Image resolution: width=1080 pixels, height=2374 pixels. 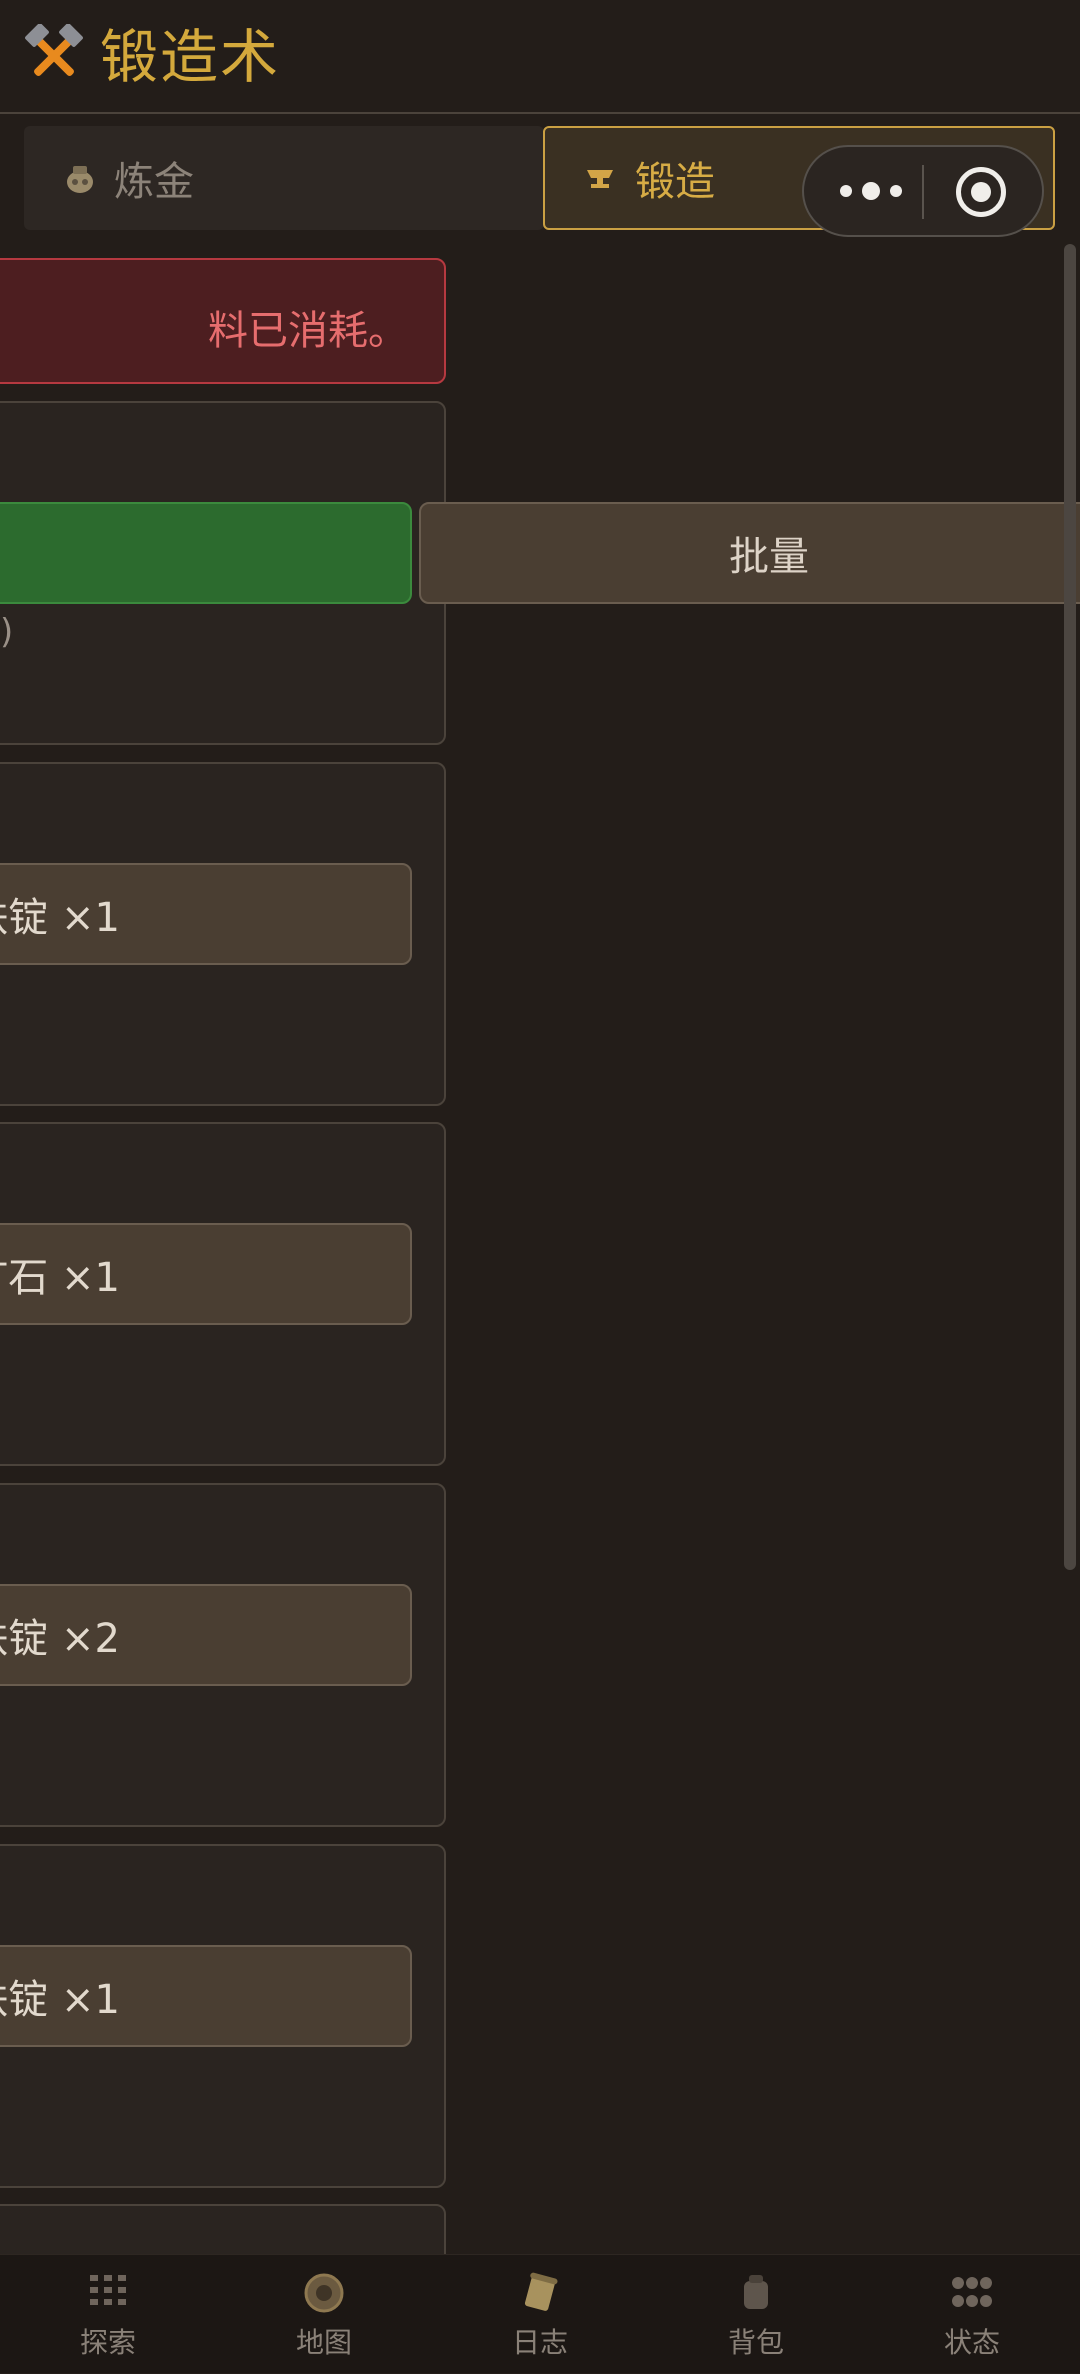 I want to click on material-label: 矿石 ×1, so click(x=60, y=1278).